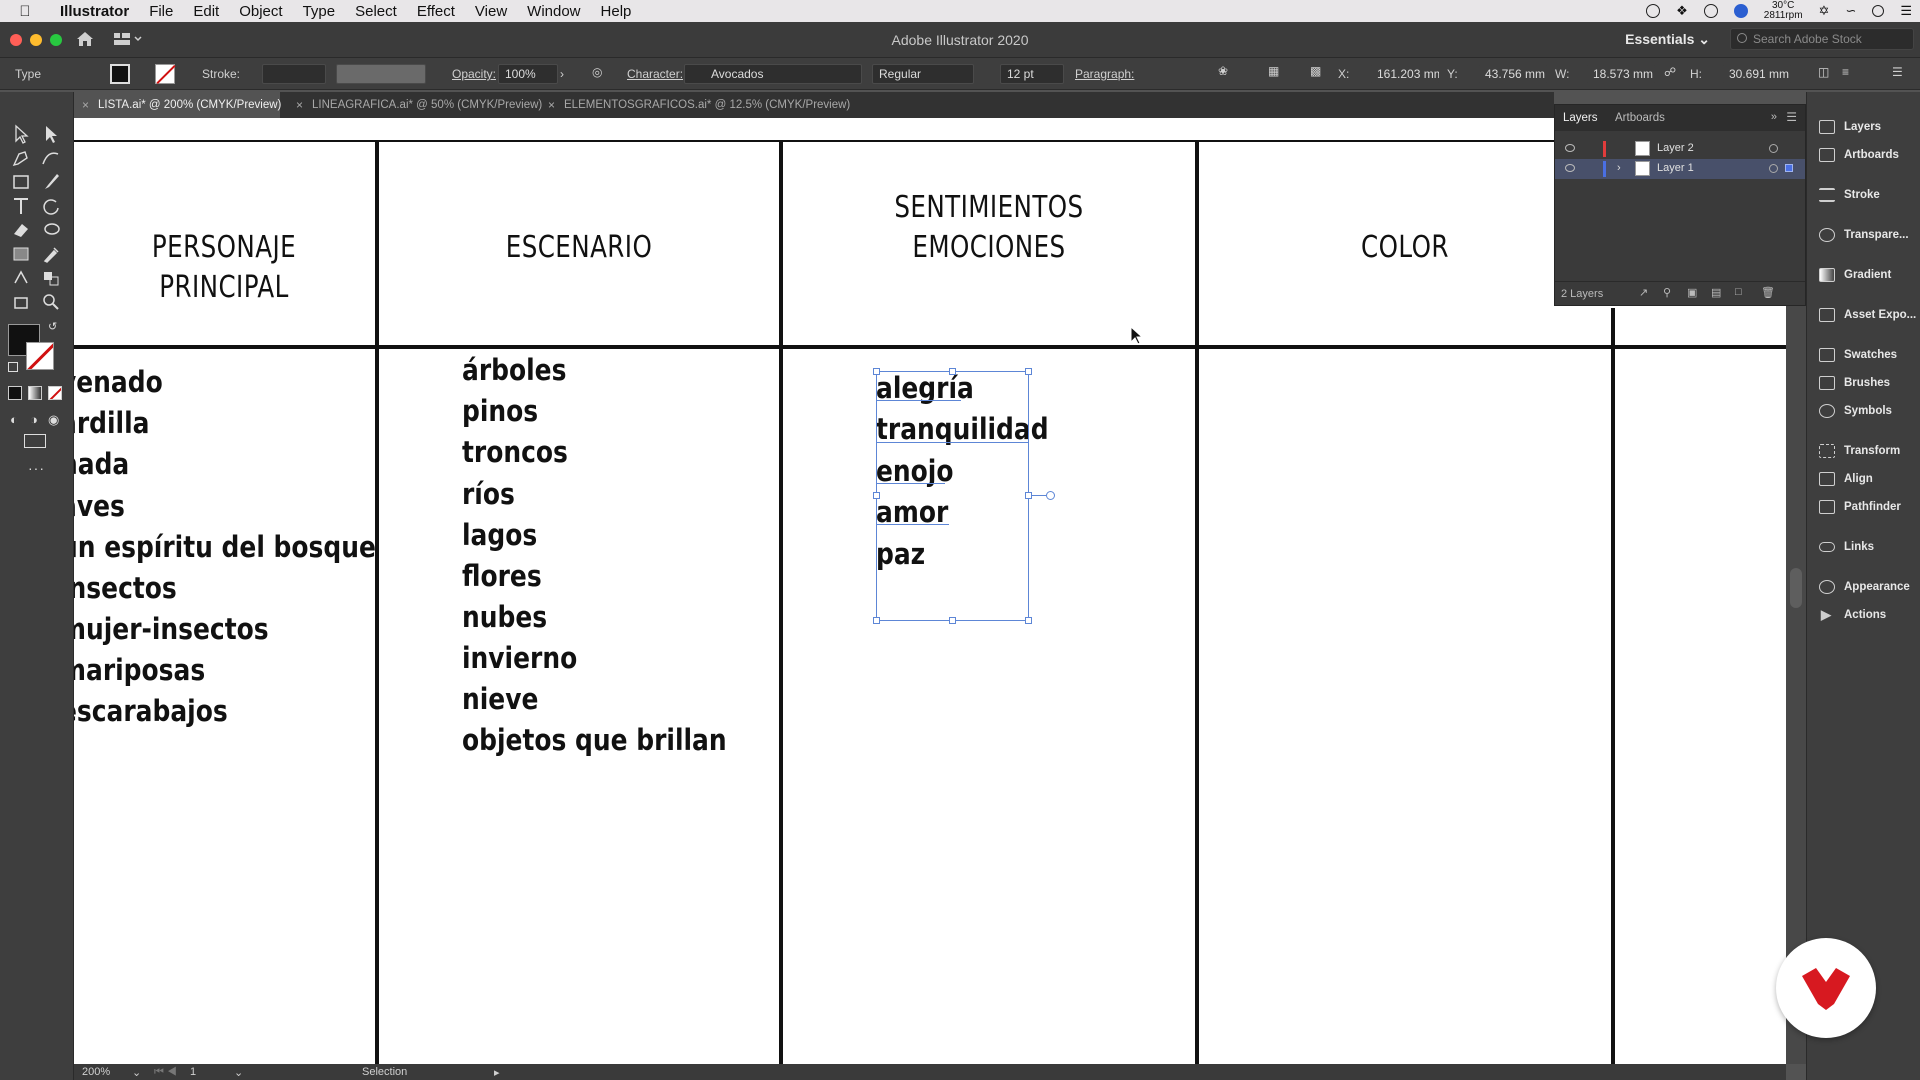 This screenshot has height=1080, width=1920. What do you see at coordinates (514, 370) in the screenshot?
I see `list-item: árboles` at bounding box center [514, 370].